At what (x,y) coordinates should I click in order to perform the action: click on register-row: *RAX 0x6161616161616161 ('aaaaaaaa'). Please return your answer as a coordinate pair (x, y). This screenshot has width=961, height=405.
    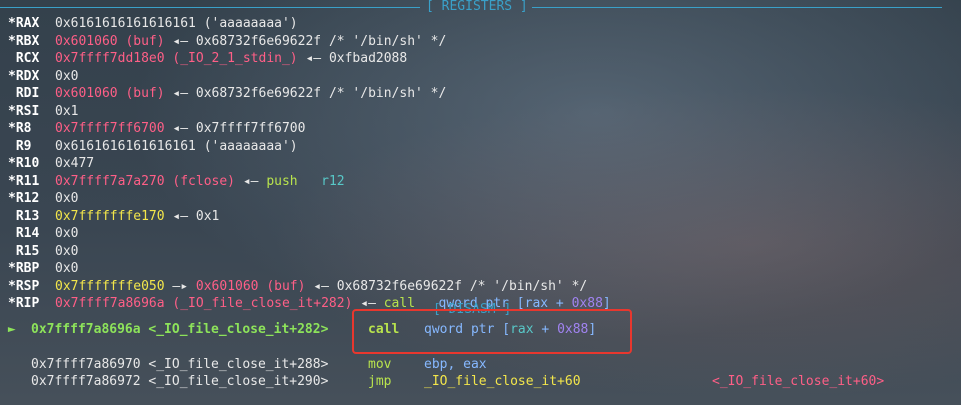
    Looking at the image, I should click on (149, 23).